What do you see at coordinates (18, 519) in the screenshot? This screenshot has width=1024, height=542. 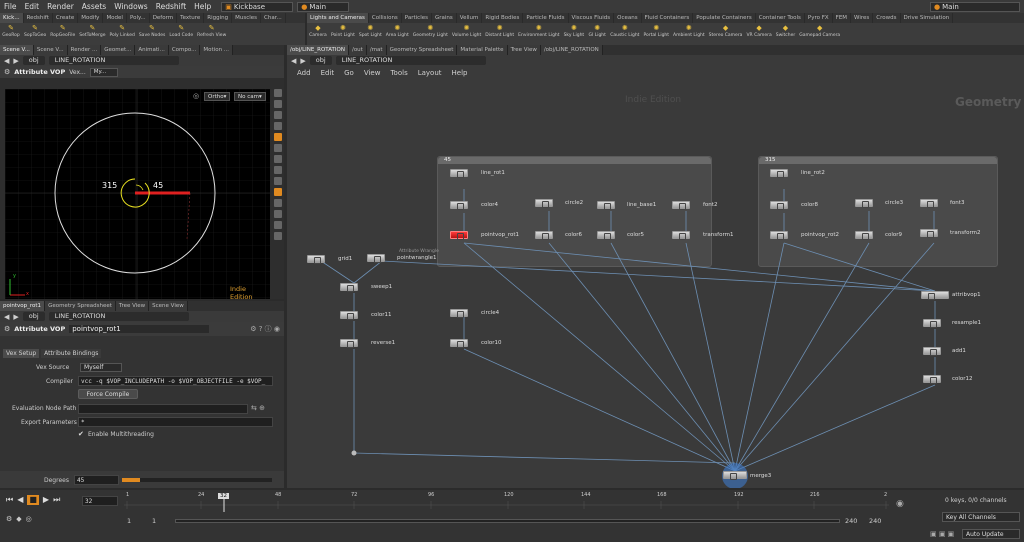 I see `keyframe-icon: ◆` at bounding box center [18, 519].